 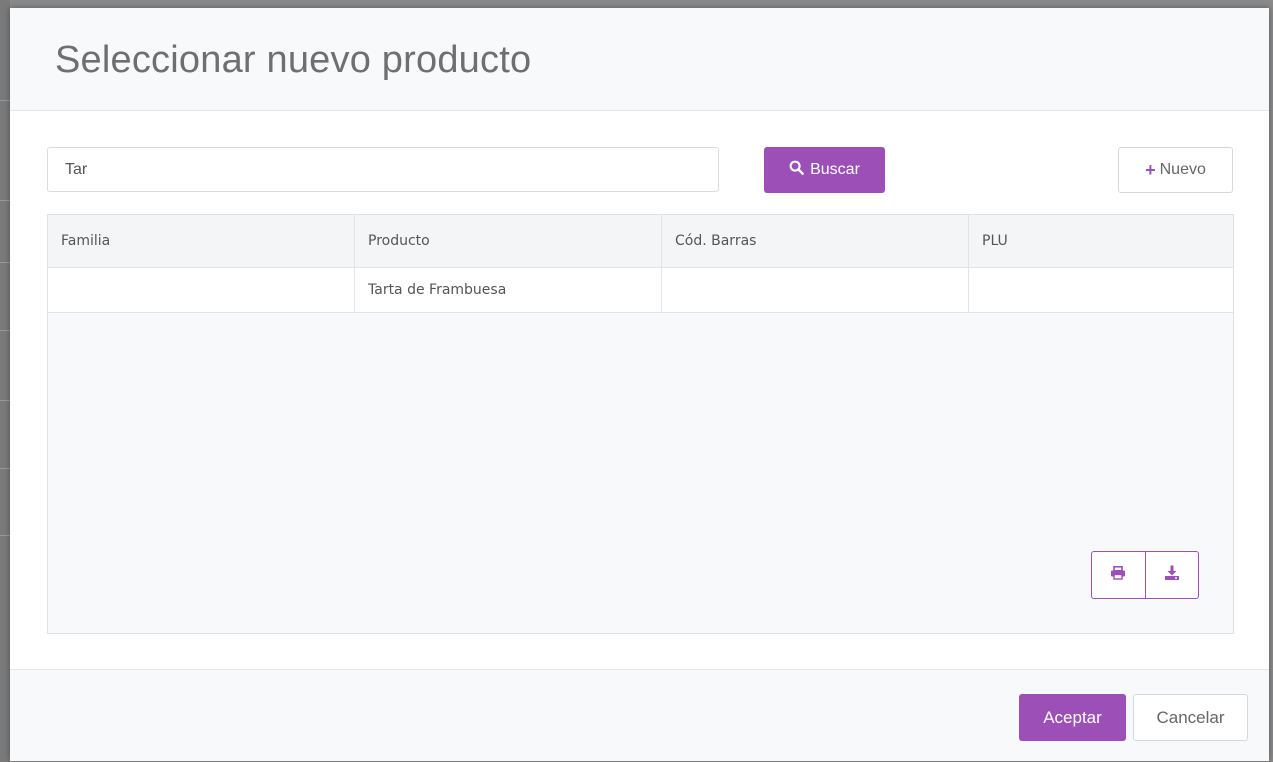 What do you see at coordinates (383, 169) in the screenshot?
I see `search-input` at bounding box center [383, 169].